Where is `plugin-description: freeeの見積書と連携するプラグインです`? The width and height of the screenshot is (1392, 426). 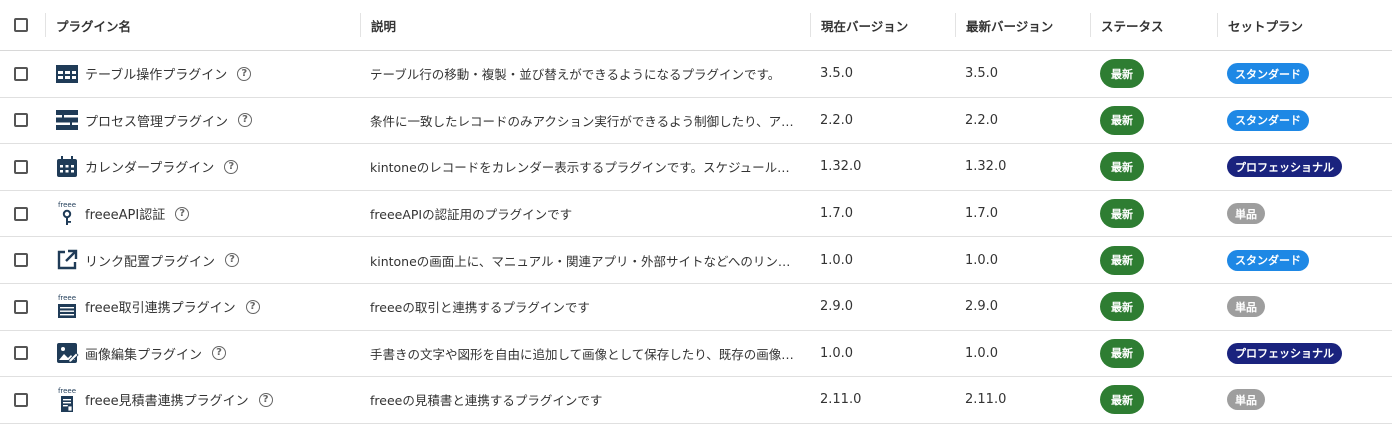
plugin-description: freeeの見積書と連携するプラグインです is located at coordinates (486, 401).